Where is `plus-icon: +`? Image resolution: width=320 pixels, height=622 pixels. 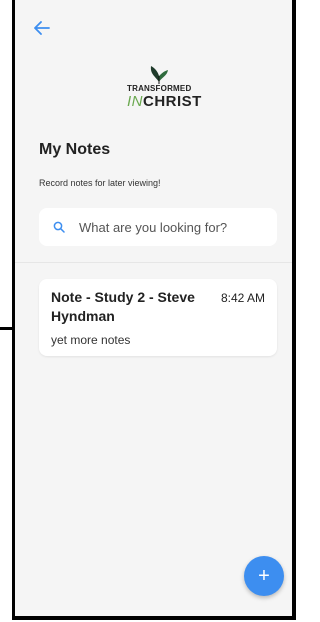
plus-icon: + is located at coordinates (264, 575).